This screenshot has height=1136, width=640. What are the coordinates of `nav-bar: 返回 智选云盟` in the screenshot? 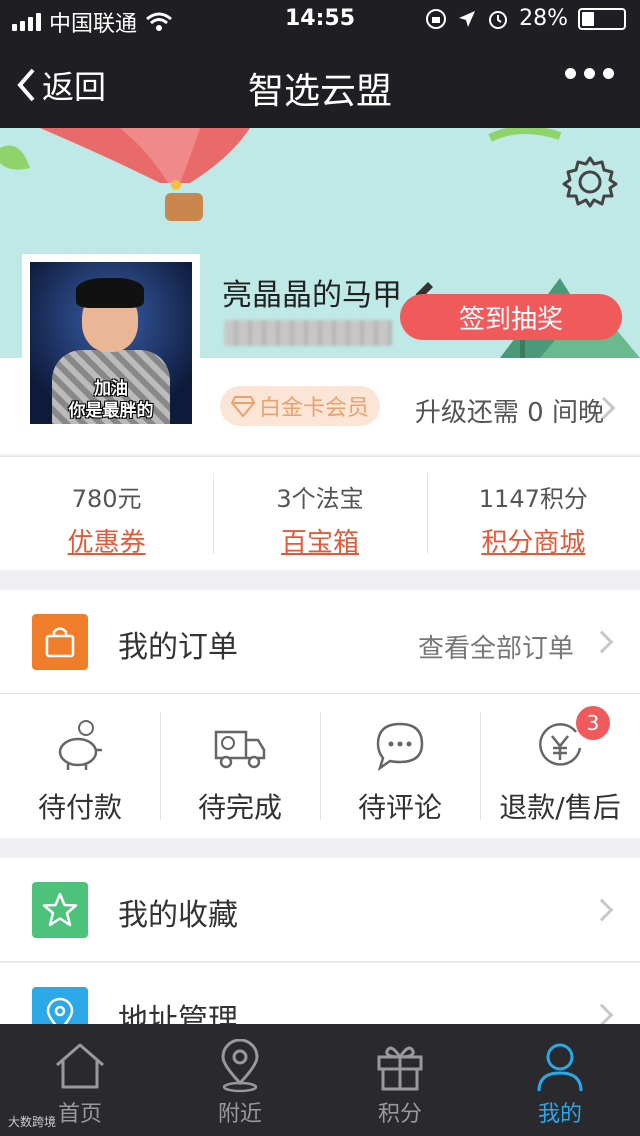 It's located at (320, 84).